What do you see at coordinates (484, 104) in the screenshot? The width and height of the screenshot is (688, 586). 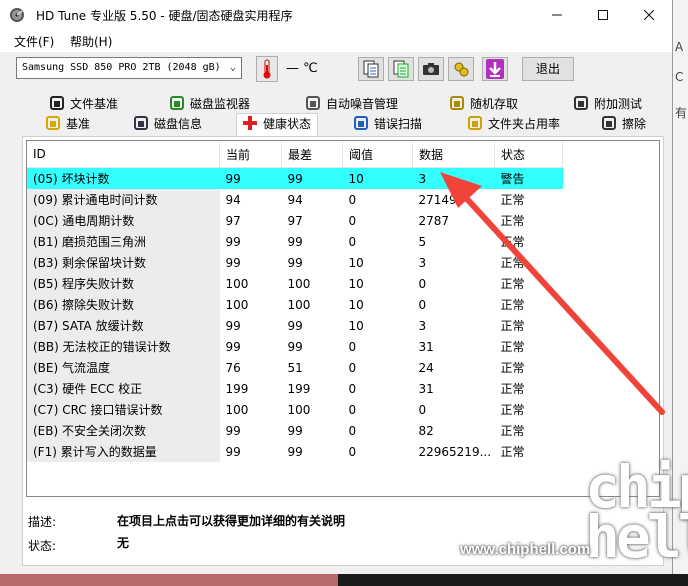 I see `tab-top-3: 随机存取` at bounding box center [484, 104].